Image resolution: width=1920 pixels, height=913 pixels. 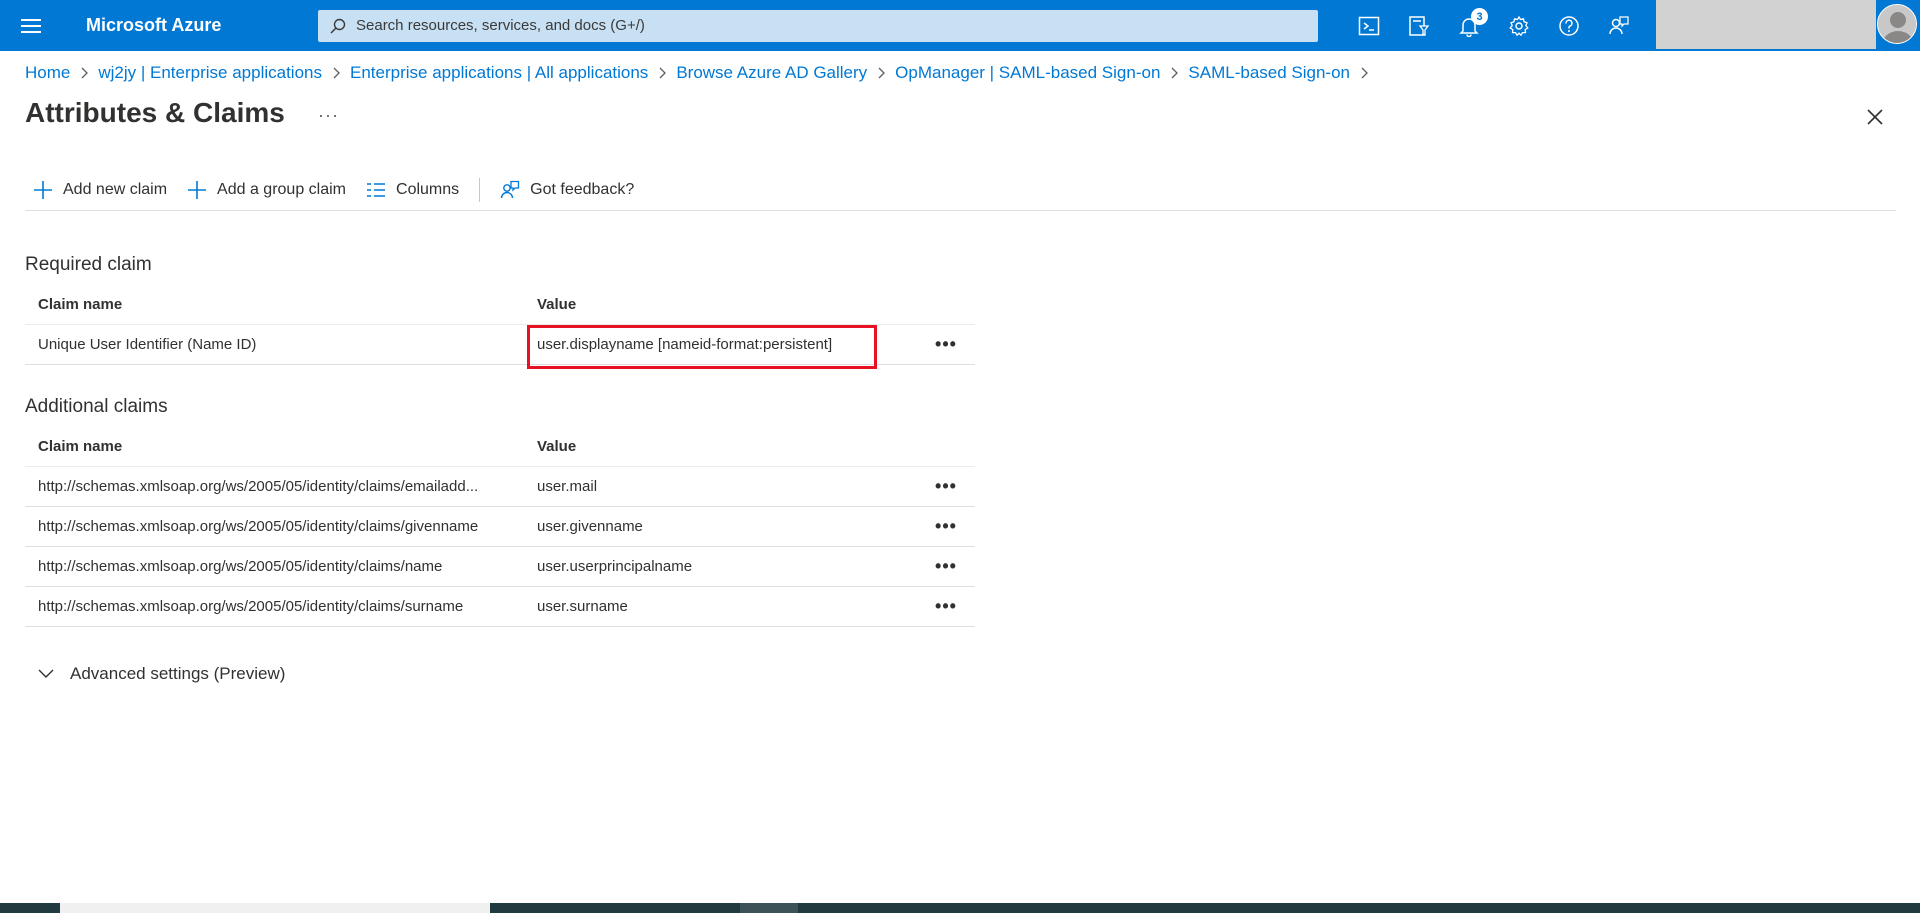 I want to click on claim-value-cell: user.userprincipalname, so click(x=727, y=566).